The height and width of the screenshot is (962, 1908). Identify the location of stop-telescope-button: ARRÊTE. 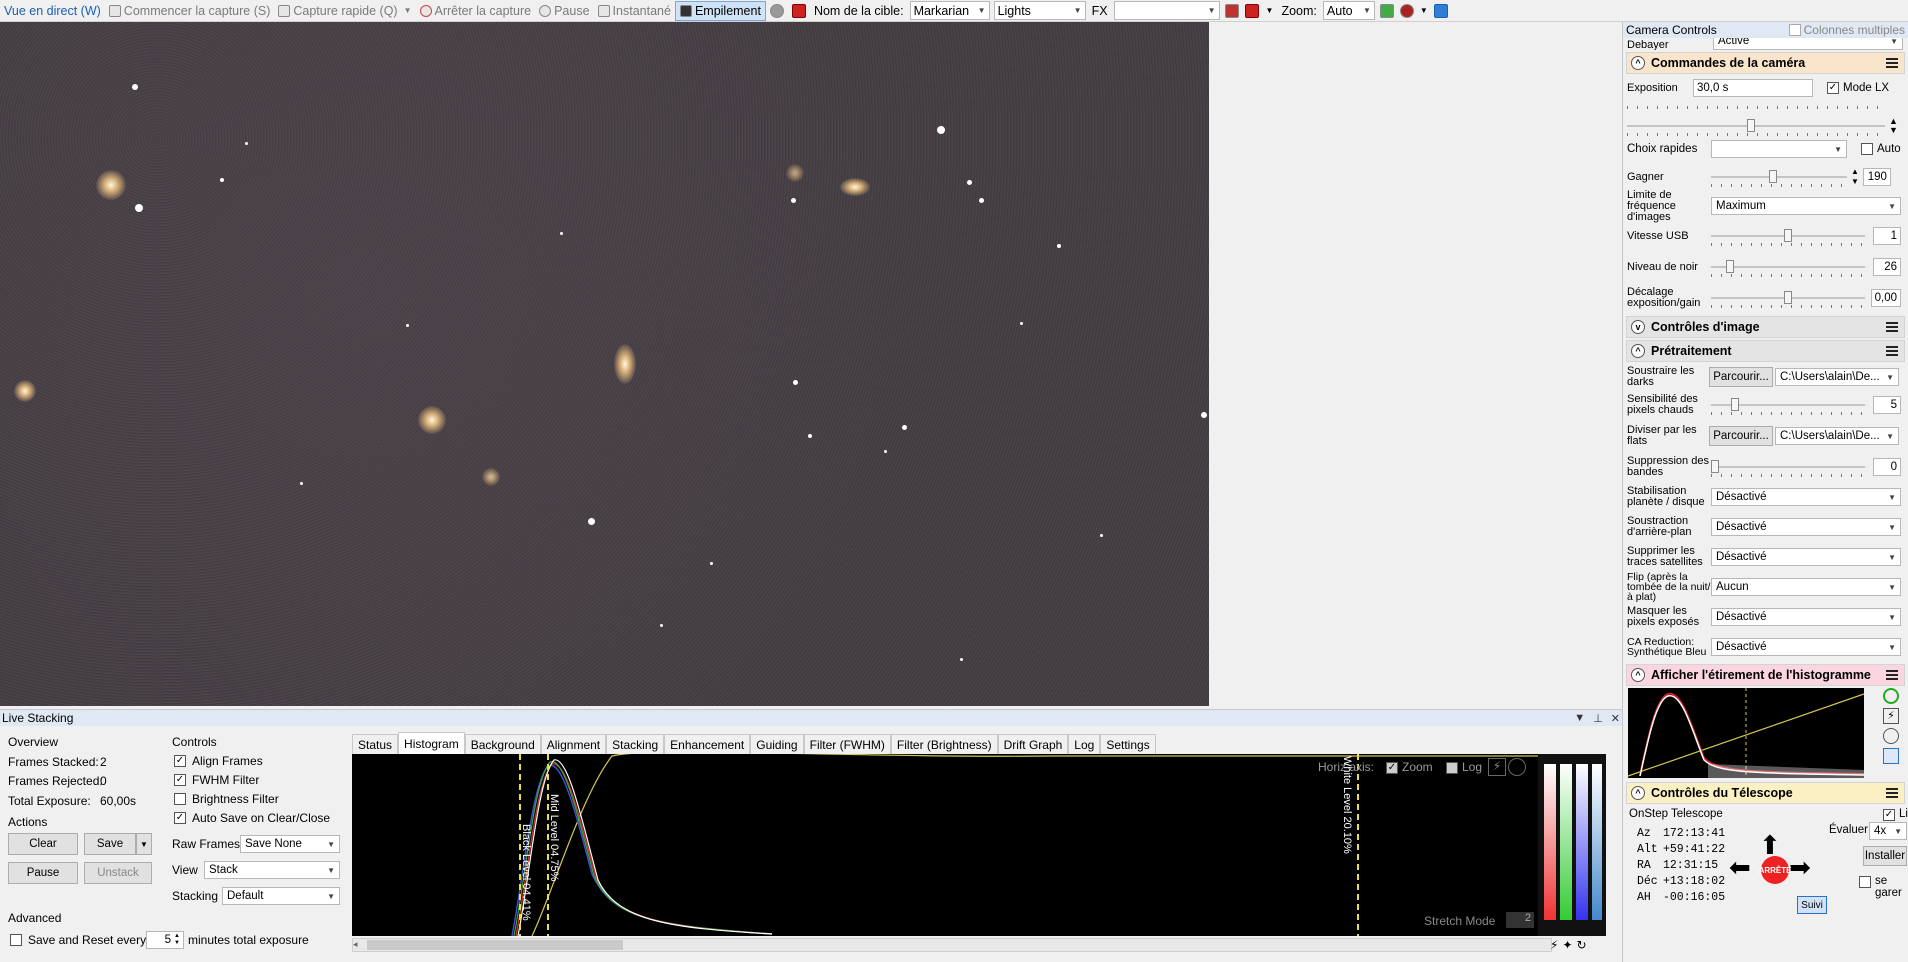
(1775, 870).